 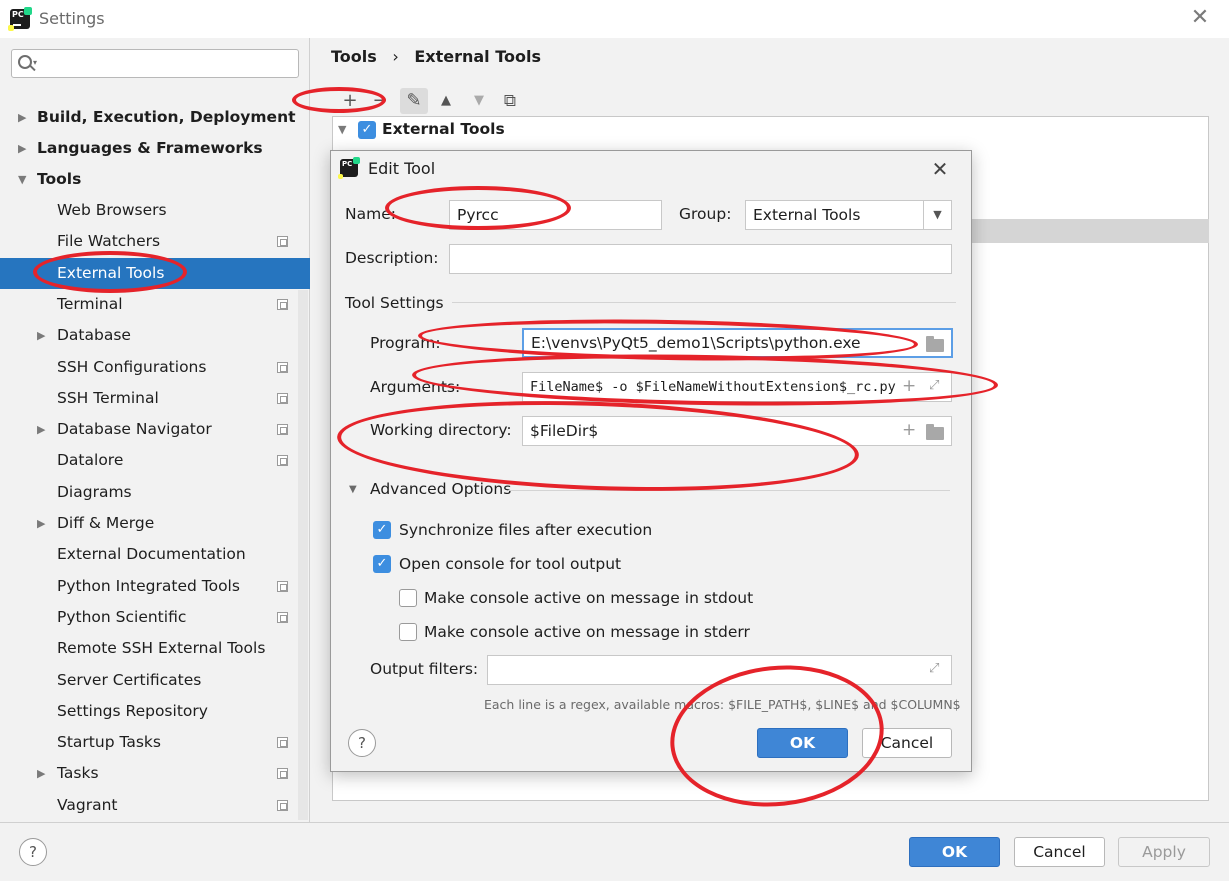 What do you see at coordinates (155, 210) in the screenshot?
I see `sidebar-item-web-browsers: Web Browsers` at bounding box center [155, 210].